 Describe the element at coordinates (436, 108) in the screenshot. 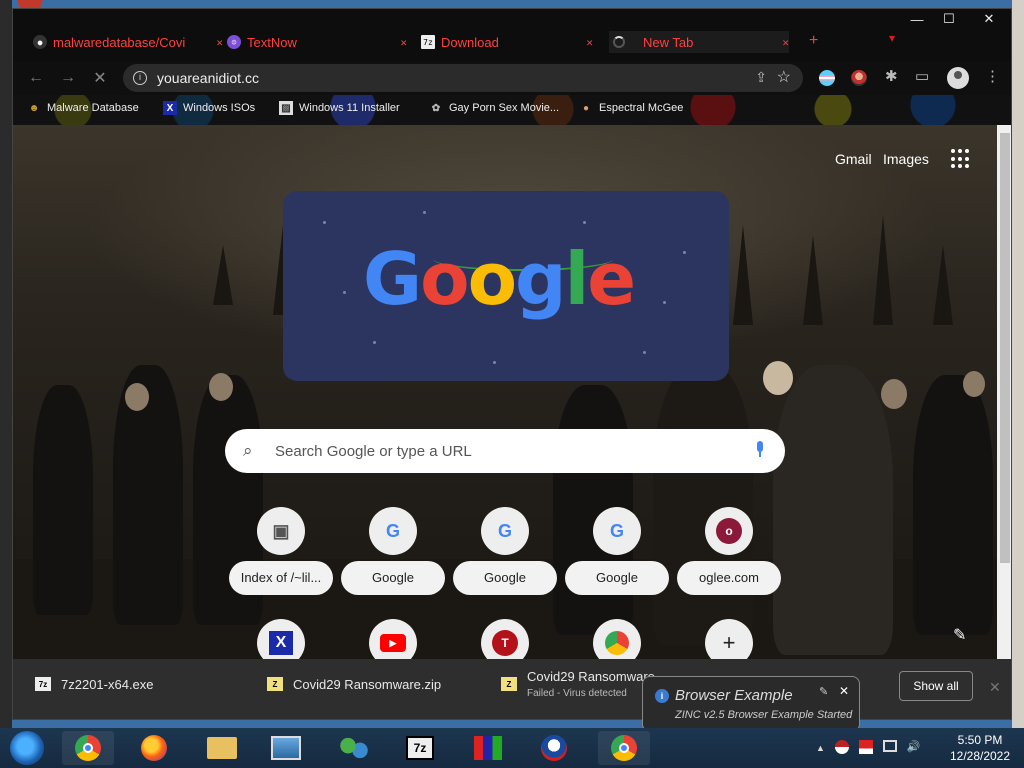

I see `paw-icon: ✿` at that location.